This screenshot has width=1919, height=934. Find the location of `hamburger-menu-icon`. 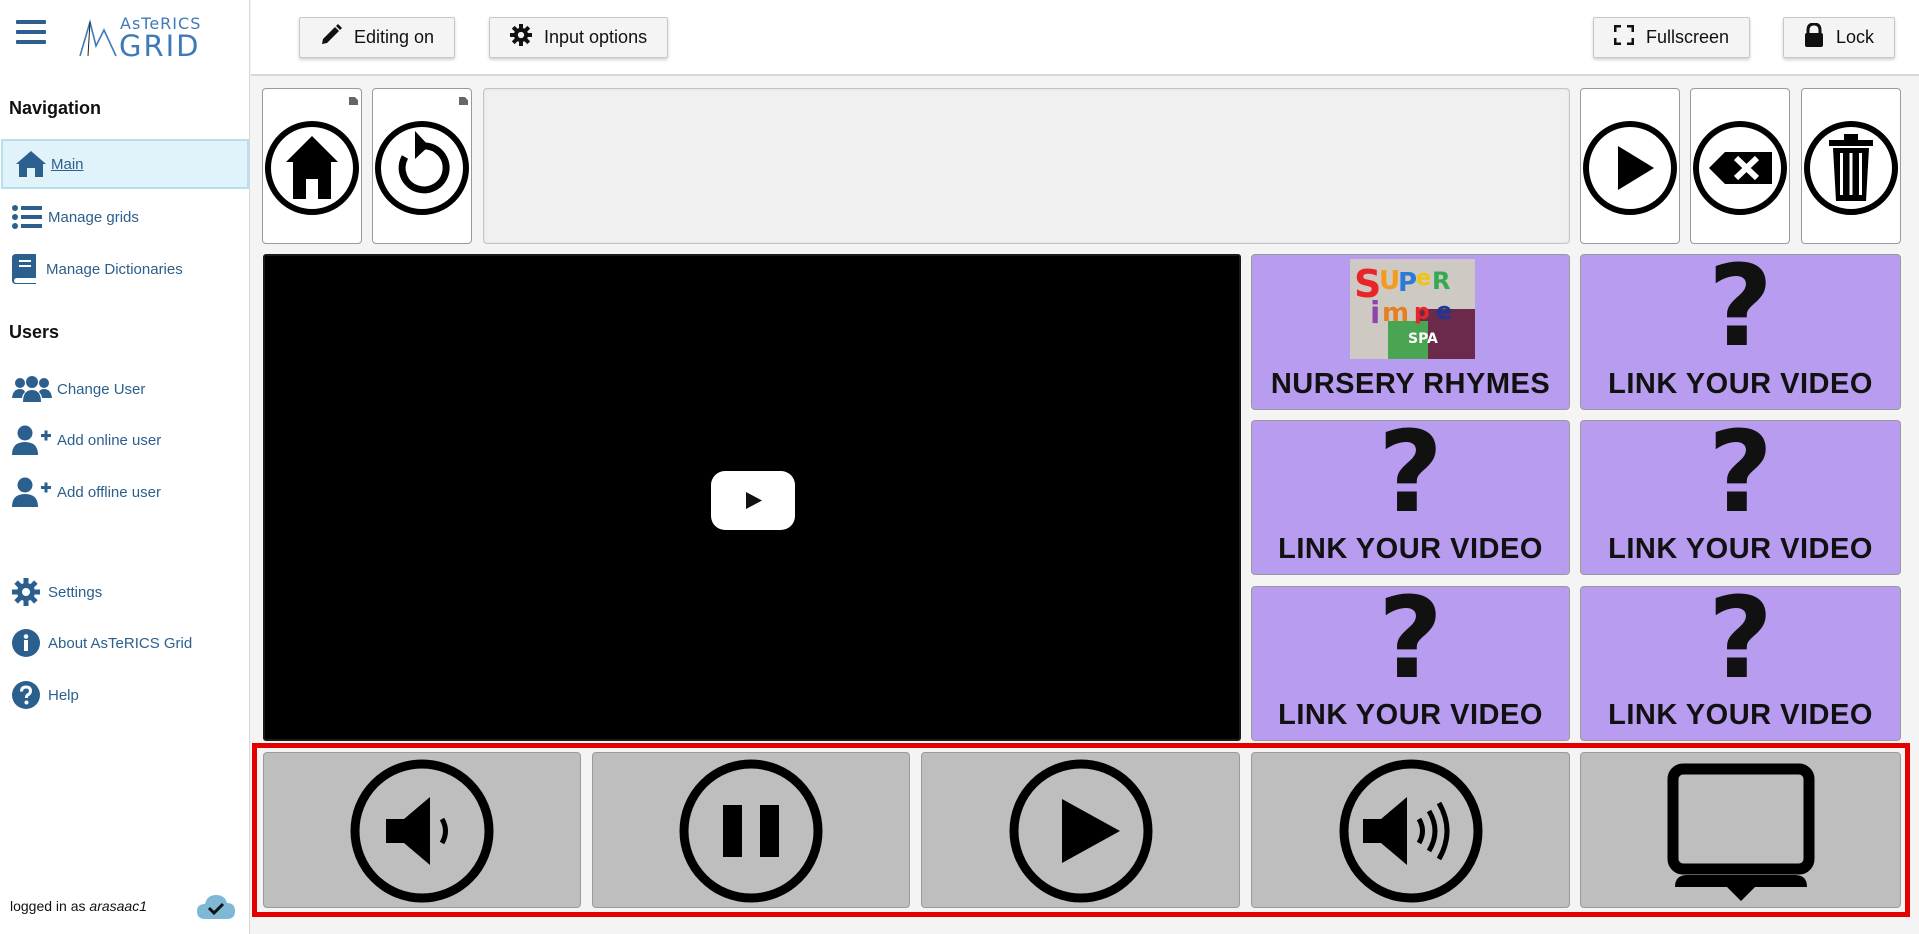

hamburger-menu-icon is located at coordinates (31, 34).